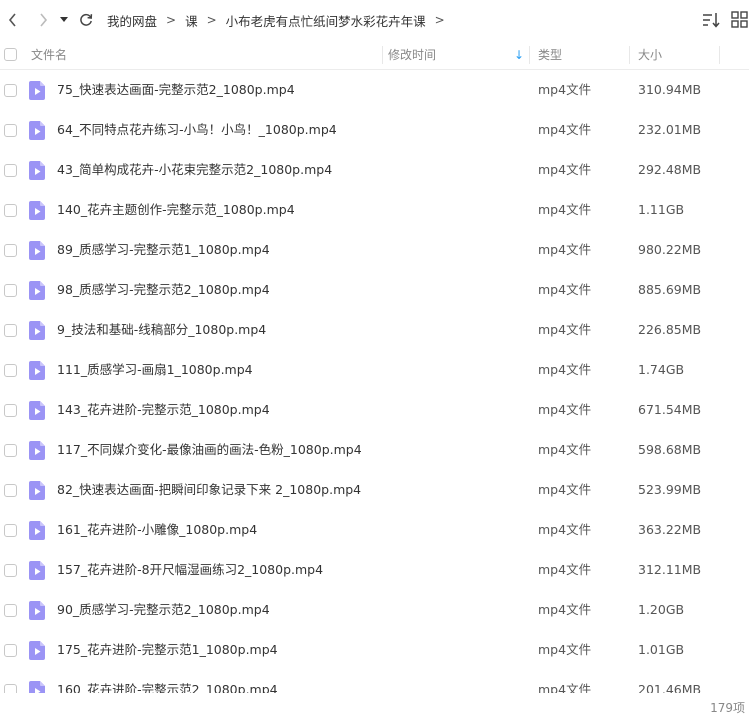  I want to click on grid-icon, so click(739, 19).